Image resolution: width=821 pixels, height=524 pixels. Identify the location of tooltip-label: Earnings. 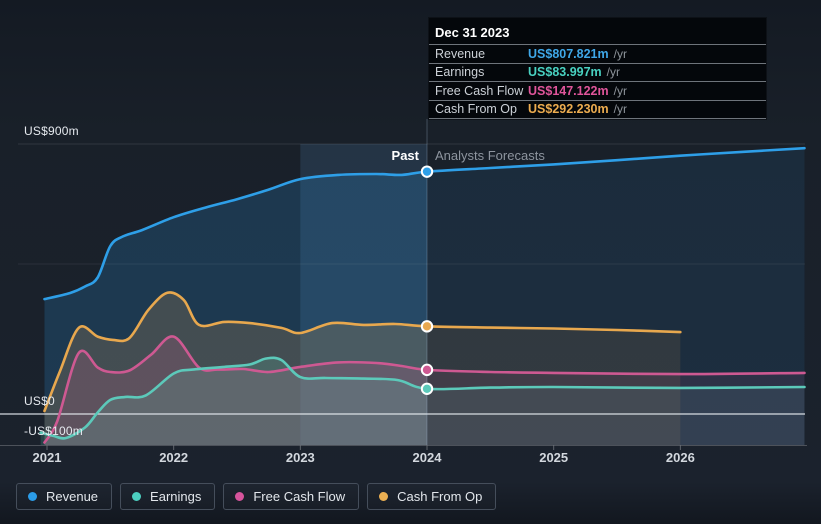
(460, 72).